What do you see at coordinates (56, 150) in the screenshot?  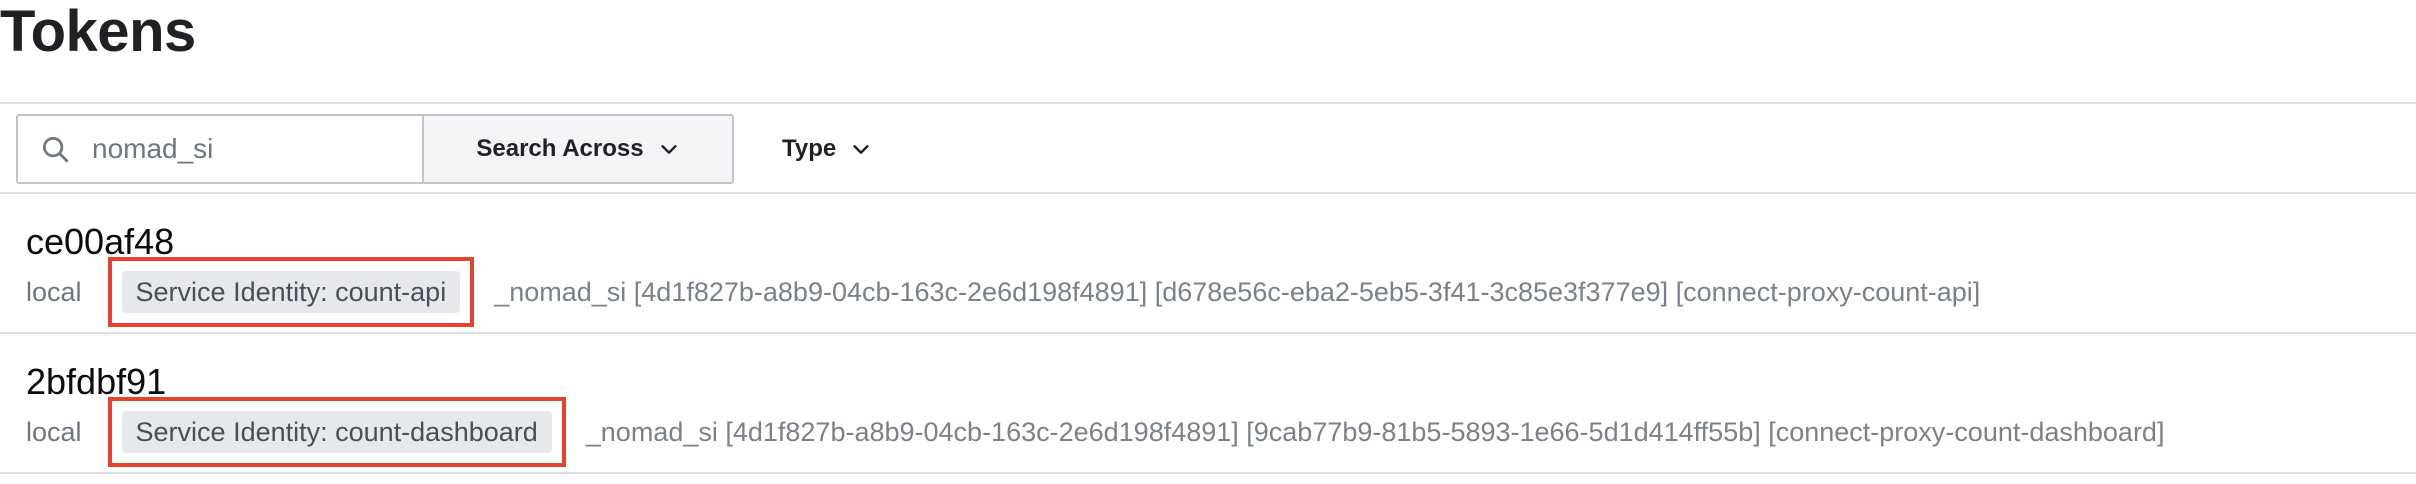 I see `search-icon` at bounding box center [56, 150].